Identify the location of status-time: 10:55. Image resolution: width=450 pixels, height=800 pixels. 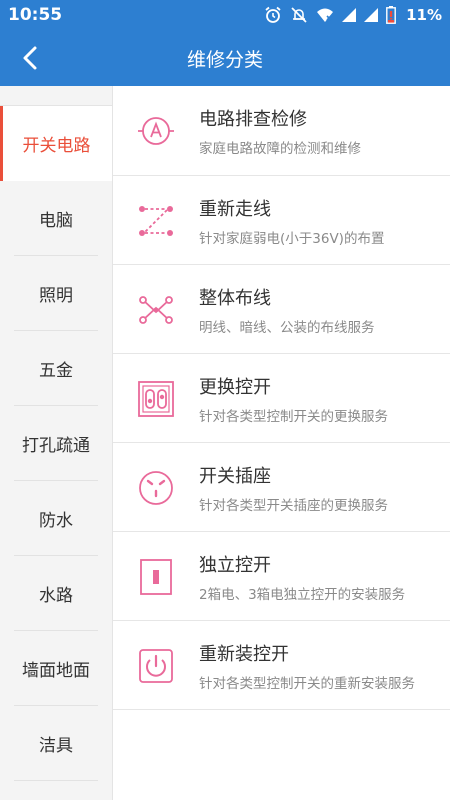
(35, 15).